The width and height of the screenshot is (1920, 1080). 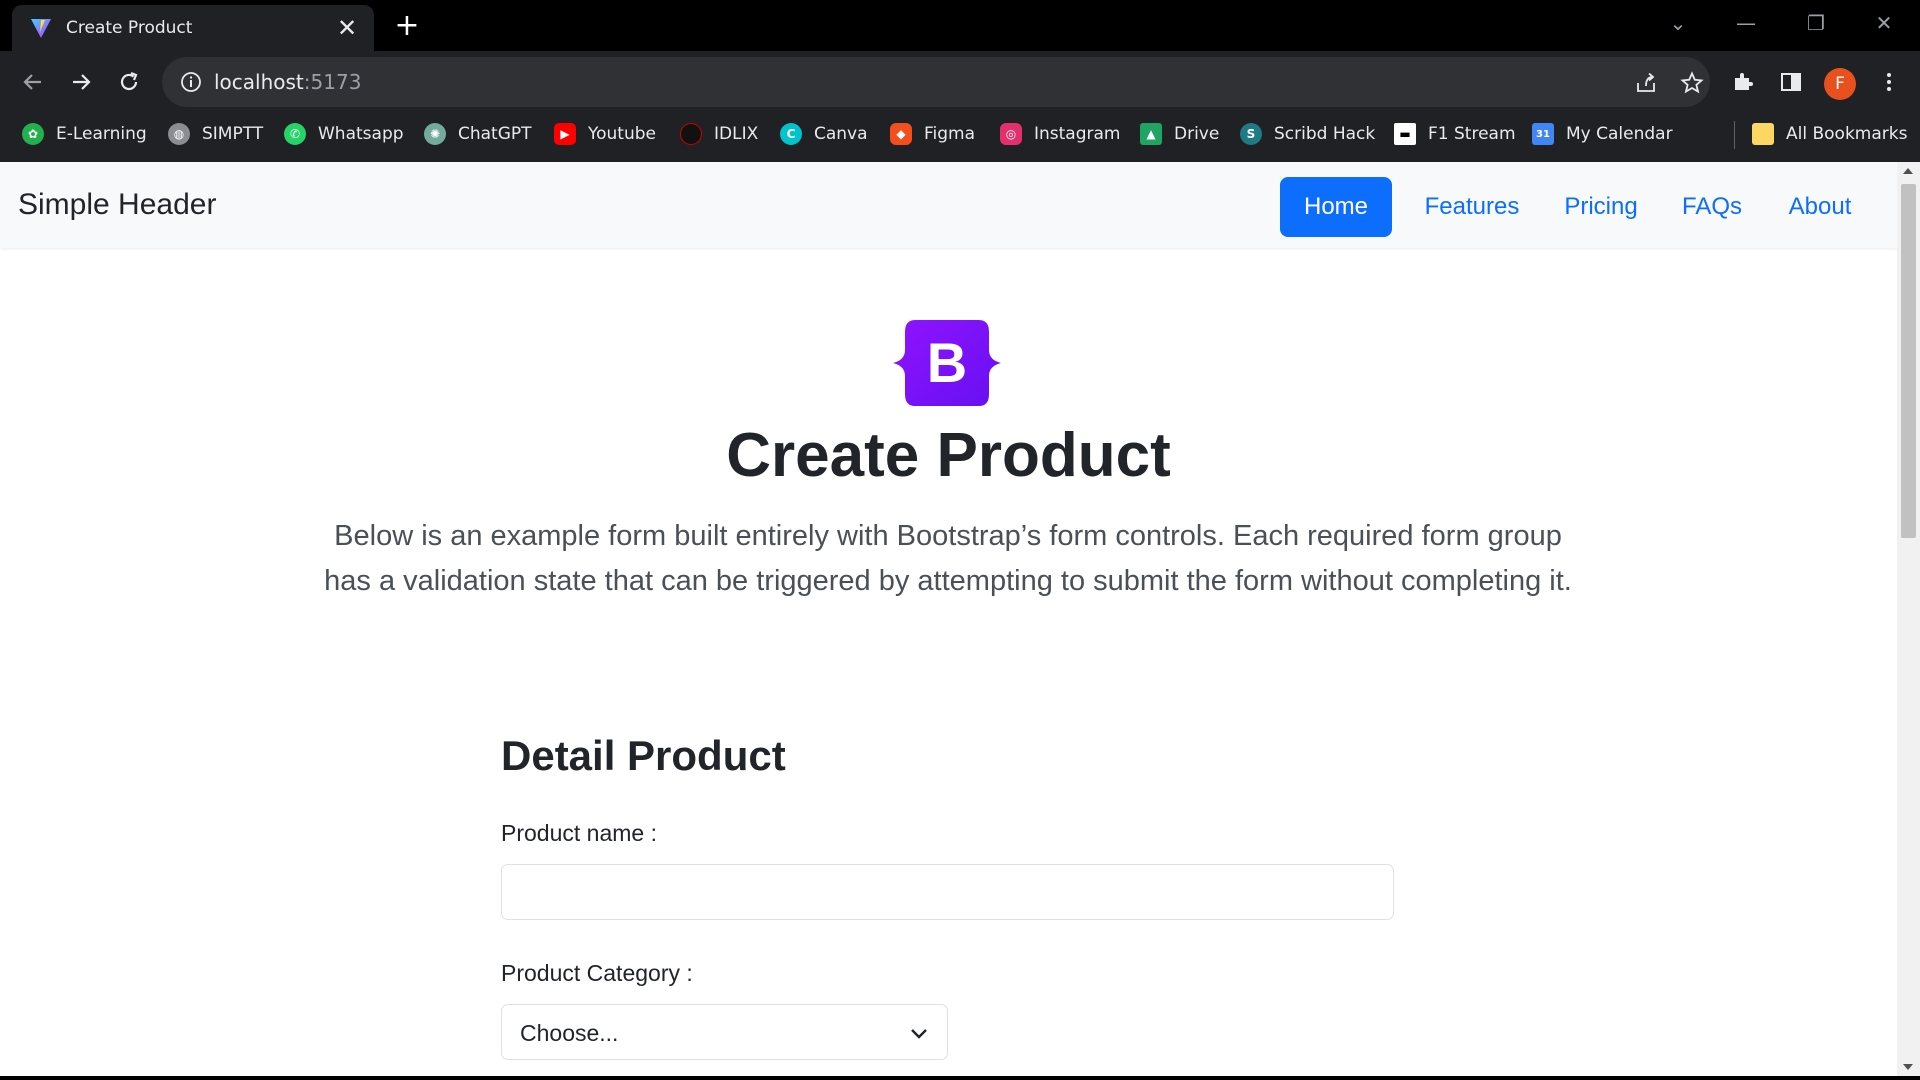 I want to click on bookmark-whatsapp: ✆ Whatsapp, so click(x=344, y=134).